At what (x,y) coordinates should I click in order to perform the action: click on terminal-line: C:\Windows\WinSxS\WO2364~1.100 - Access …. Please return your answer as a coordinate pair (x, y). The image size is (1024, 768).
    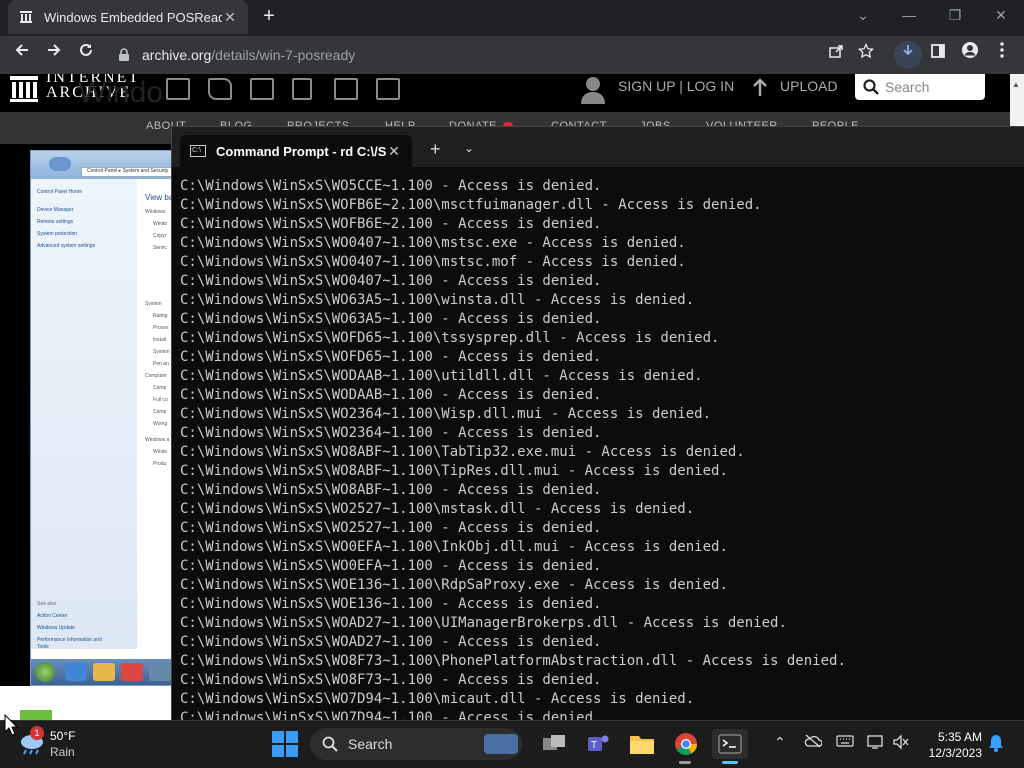
    Looking at the image, I should click on (391, 433).